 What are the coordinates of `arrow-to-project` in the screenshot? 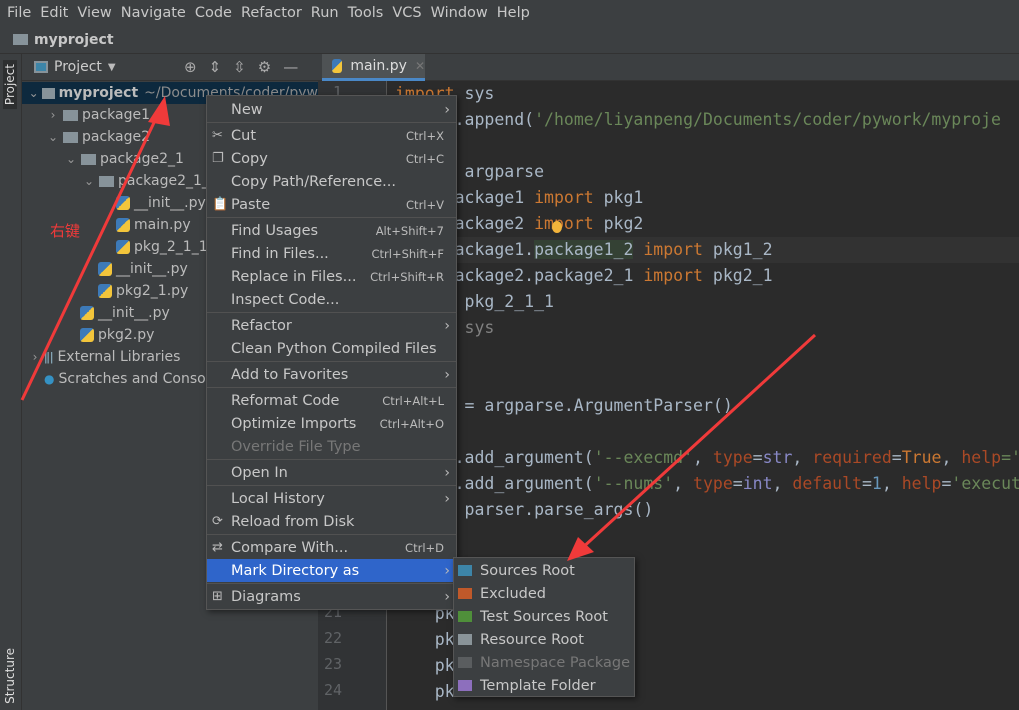 It's located at (91, 255).